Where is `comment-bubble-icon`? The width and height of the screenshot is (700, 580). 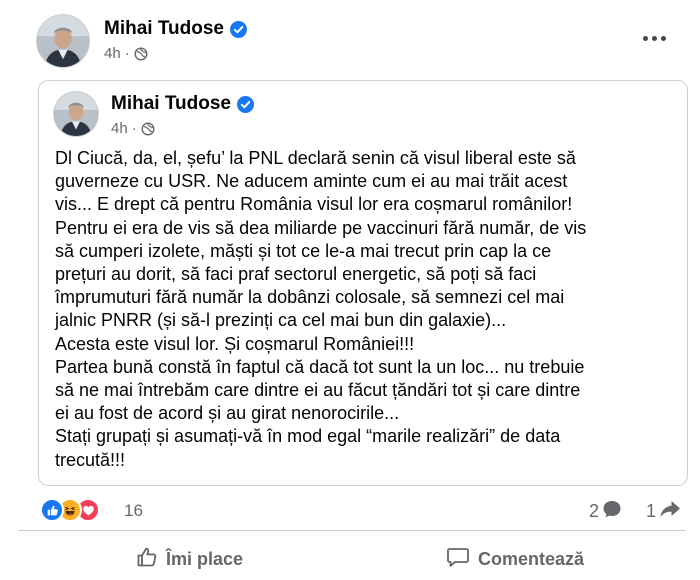 comment-bubble-icon is located at coordinates (612, 511).